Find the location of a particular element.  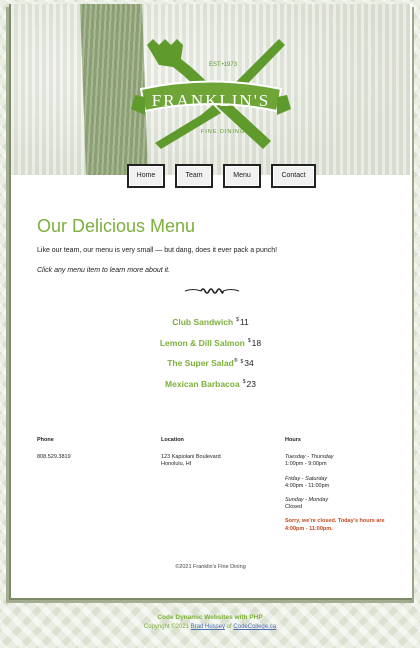

author-link: Brad Hussey is located at coordinates (208, 627).